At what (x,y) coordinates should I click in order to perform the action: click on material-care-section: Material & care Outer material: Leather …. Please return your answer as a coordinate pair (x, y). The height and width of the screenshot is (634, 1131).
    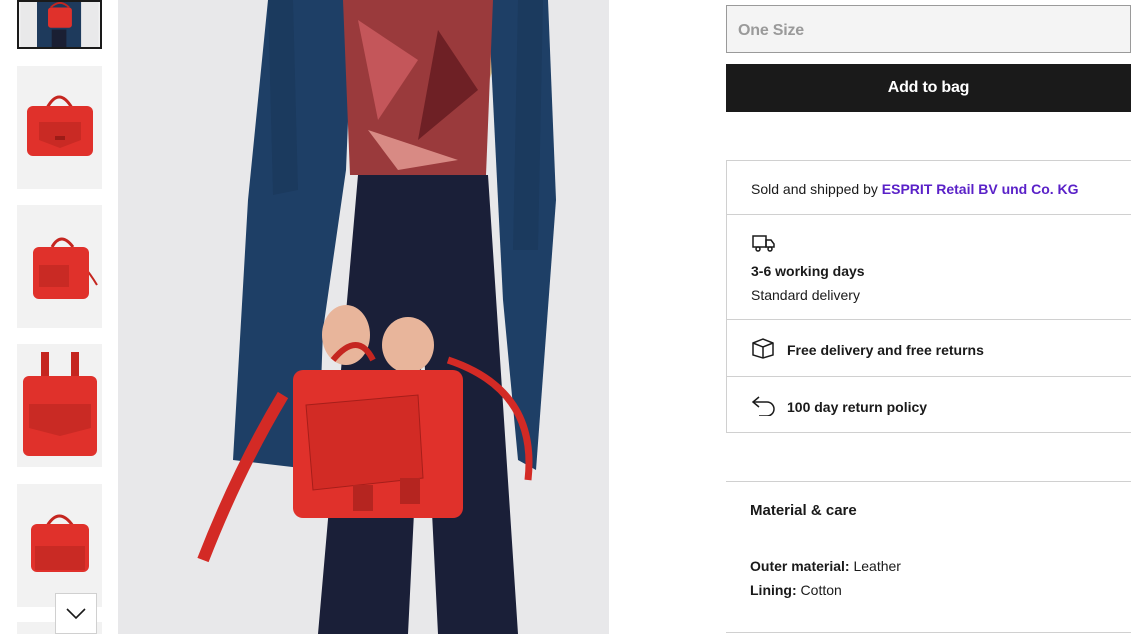
    Looking at the image, I should click on (928, 557).